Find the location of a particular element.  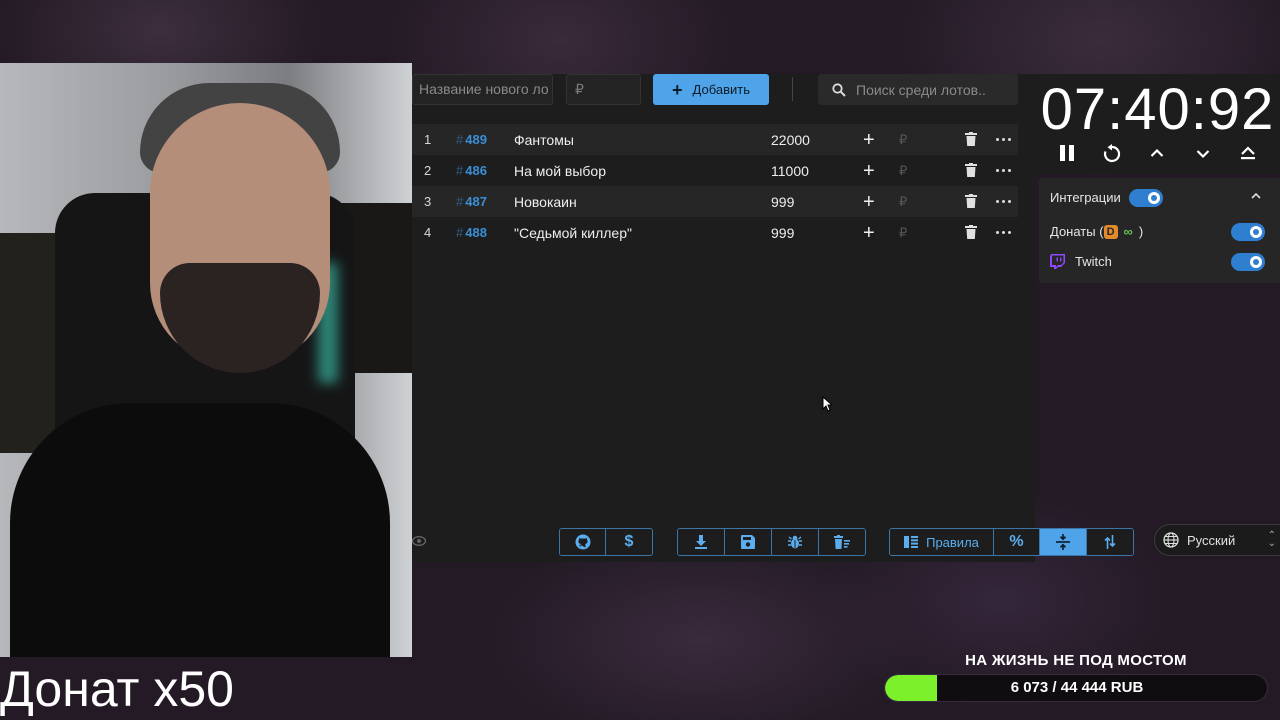

donations-label: Донаты ( is located at coordinates (1077, 231).